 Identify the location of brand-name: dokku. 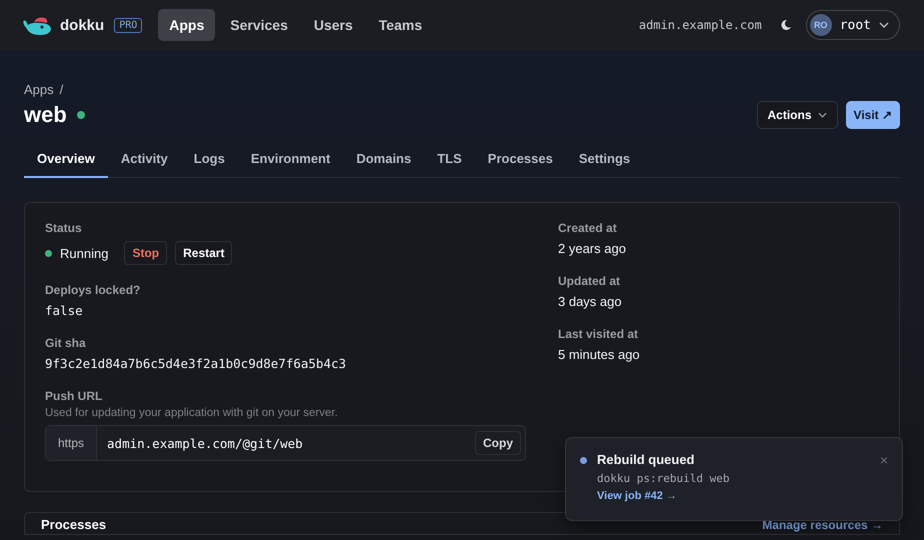
(82, 25).